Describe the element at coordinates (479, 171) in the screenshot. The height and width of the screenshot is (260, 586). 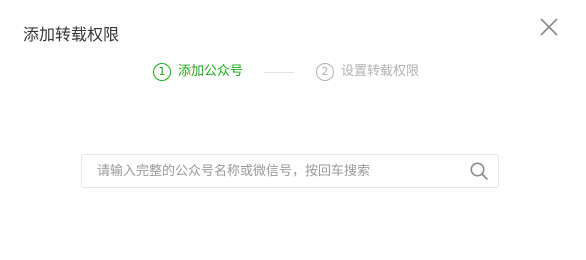
I see `search-icon` at that location.